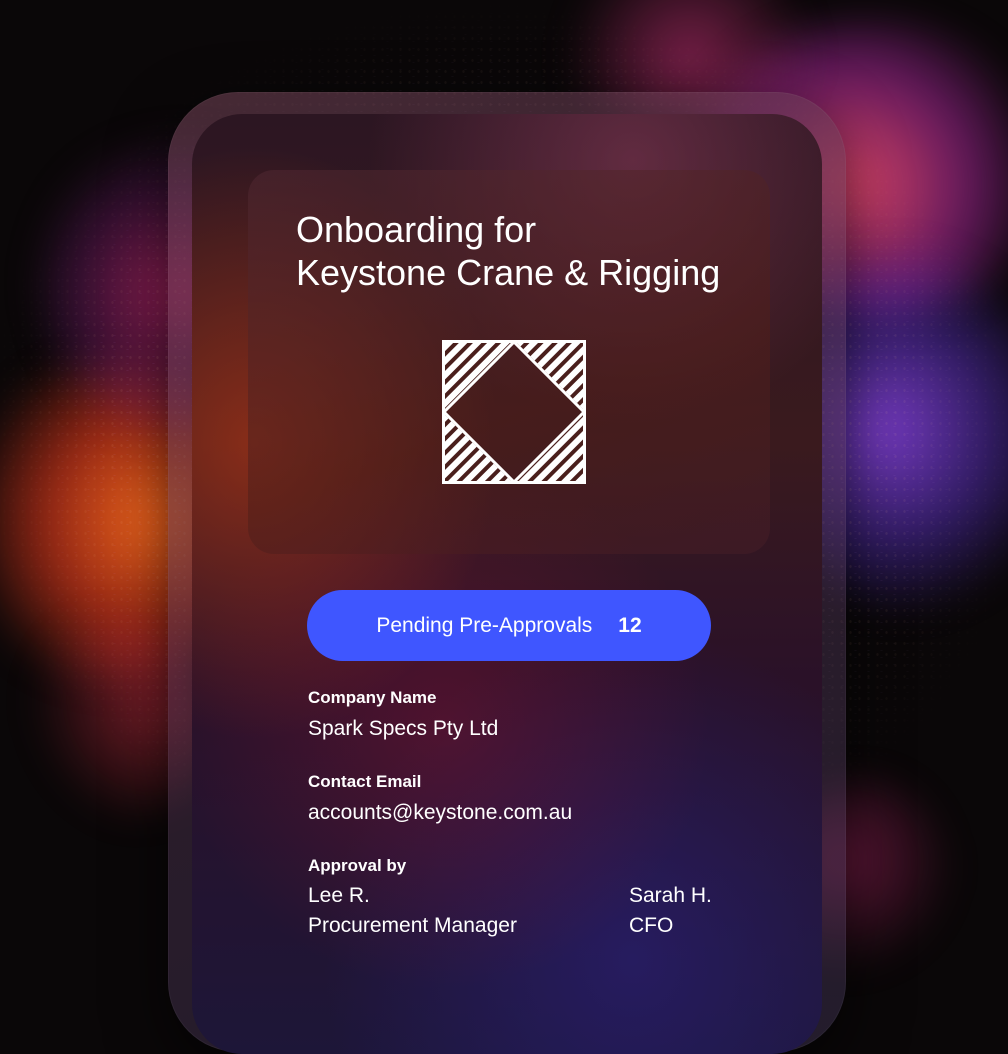 This screenshot has width=1008, height=1054. I want to click on title-line-2: Keystone Crane & Rigging, so click(508, 272).